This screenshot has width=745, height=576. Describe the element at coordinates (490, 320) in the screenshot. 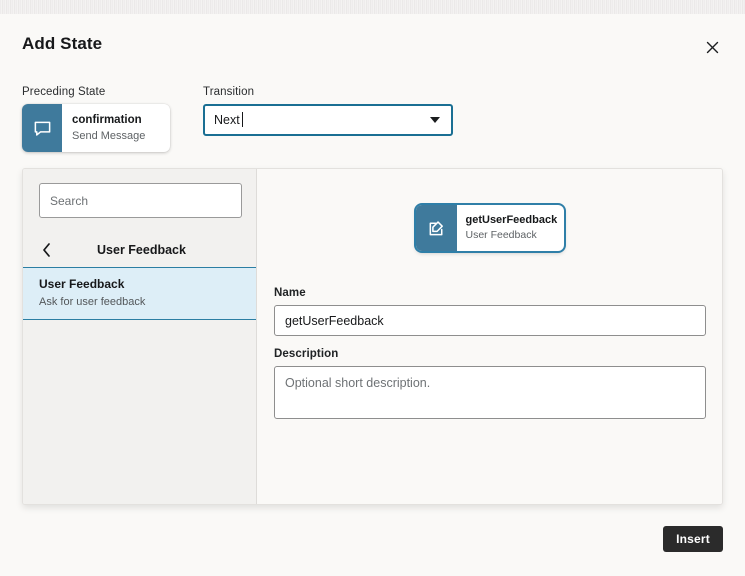

I see `name-field` at that location.